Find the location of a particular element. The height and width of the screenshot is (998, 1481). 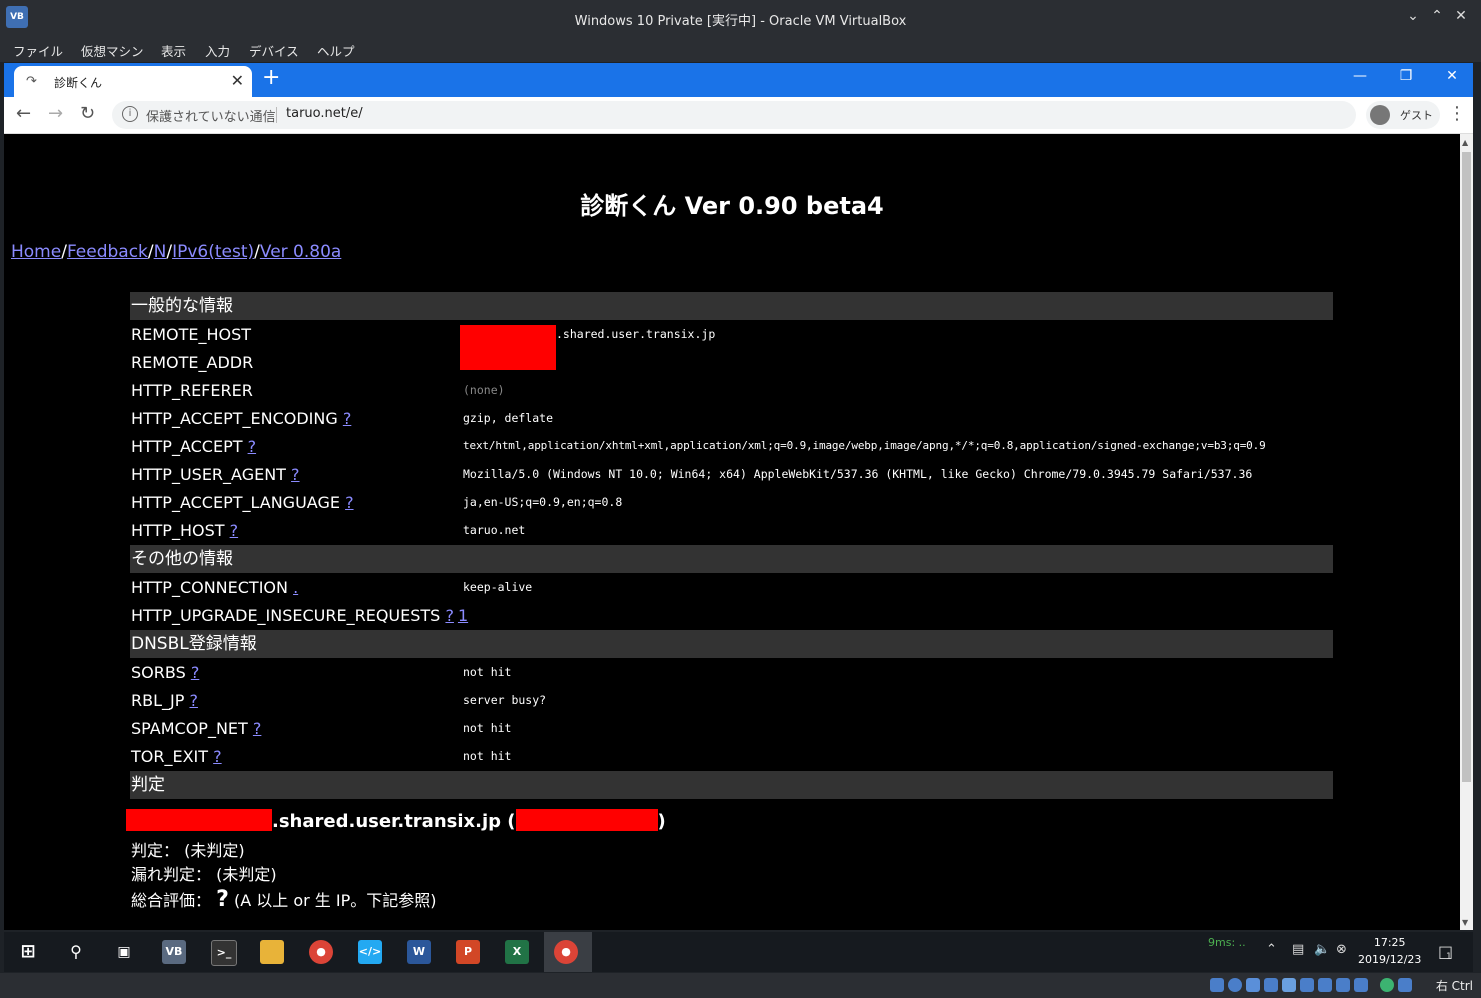

cpu-status-icon is located at coordinates (1361, 985).